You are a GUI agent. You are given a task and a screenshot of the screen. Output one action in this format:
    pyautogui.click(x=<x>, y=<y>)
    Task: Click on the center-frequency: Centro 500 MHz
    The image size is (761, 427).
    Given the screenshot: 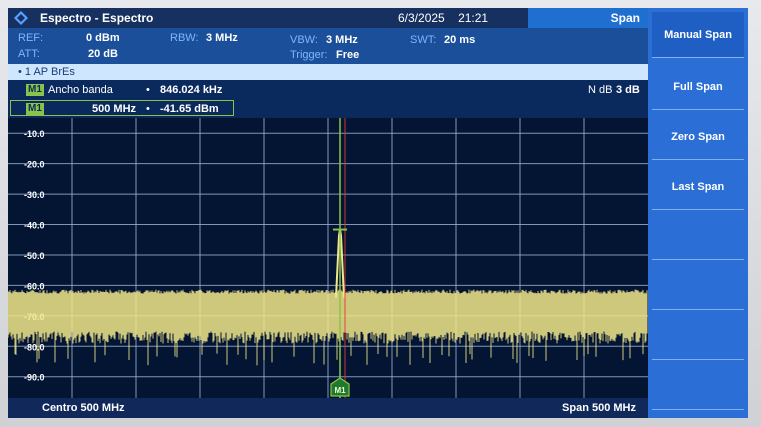 What is the action you would take?
    pyautogui.click(x=83, y=408)
    